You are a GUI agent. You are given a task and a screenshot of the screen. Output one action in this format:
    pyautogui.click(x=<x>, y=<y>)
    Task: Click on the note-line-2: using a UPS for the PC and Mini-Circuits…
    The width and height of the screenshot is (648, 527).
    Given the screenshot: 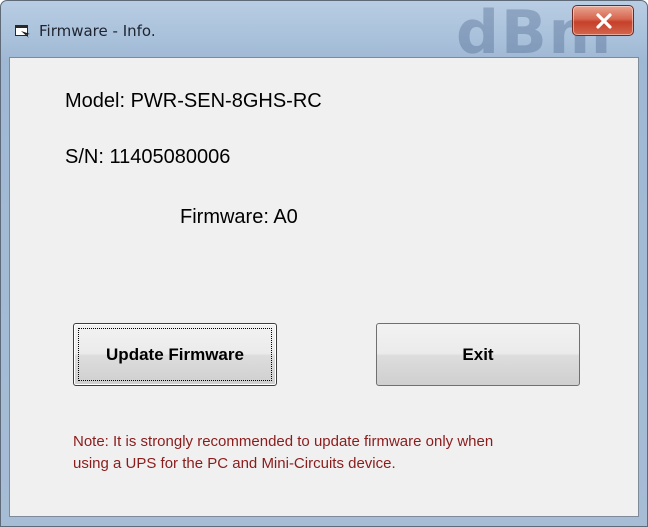 What is the action you would take?
    pyautogui.click(x=234, y=463)
    